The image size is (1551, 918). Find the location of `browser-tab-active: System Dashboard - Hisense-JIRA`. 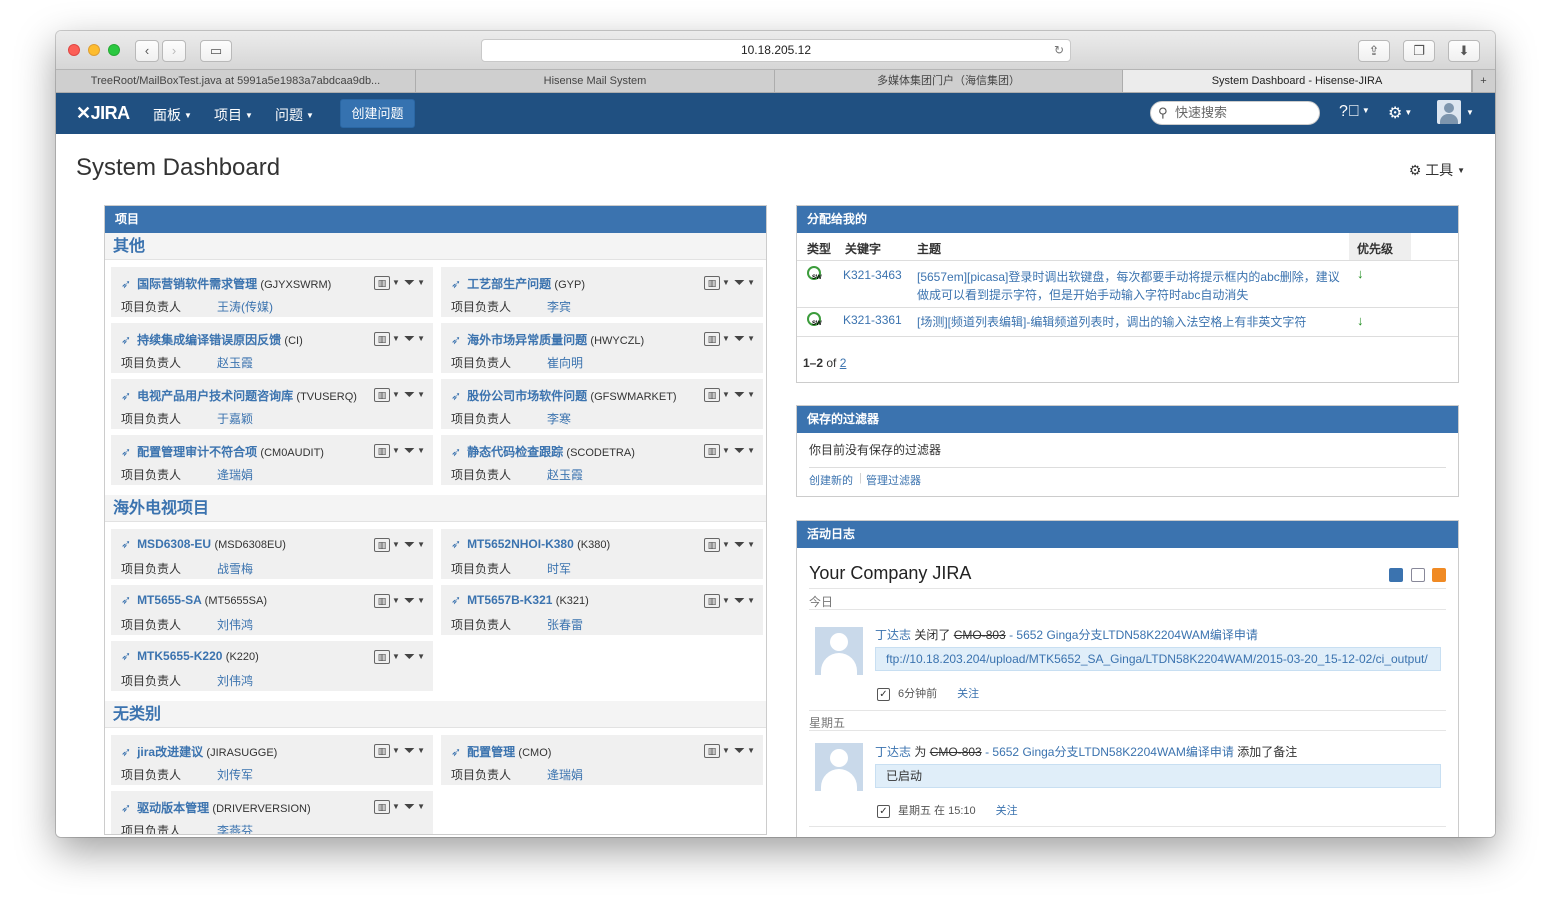

browser-tab-active: System Dashboard - Hisense-JIRA is located at coordinates (1297, 81).